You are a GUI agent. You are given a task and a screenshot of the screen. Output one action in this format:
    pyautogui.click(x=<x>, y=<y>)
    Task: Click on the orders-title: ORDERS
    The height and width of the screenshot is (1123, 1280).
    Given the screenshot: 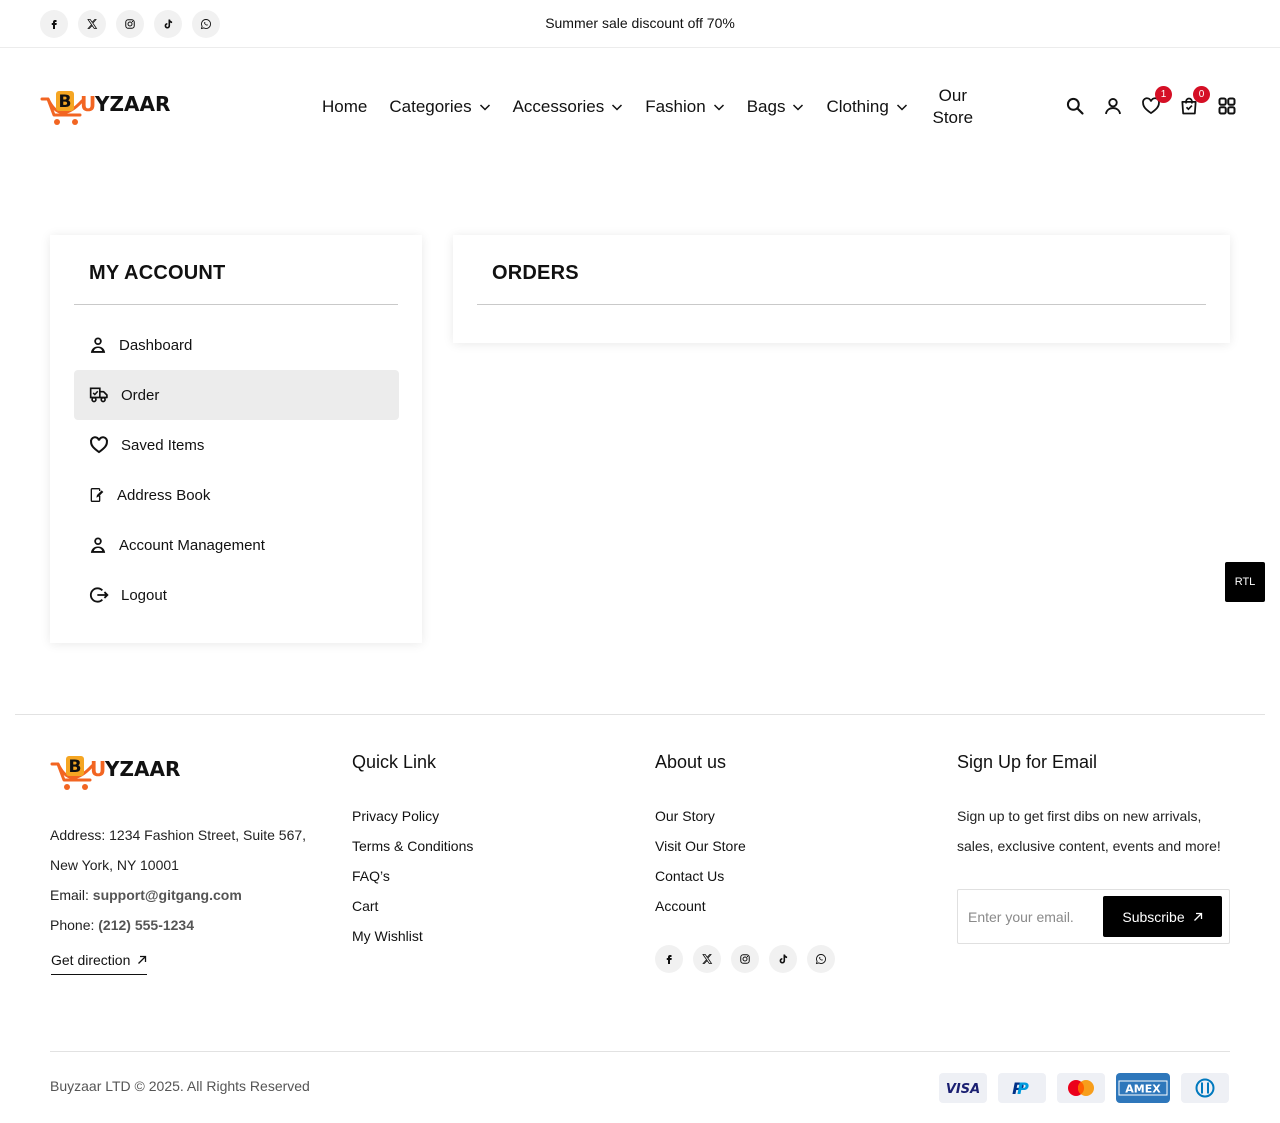 What is the action you would take?
    pyautogui.click(x=535, y=273)
    